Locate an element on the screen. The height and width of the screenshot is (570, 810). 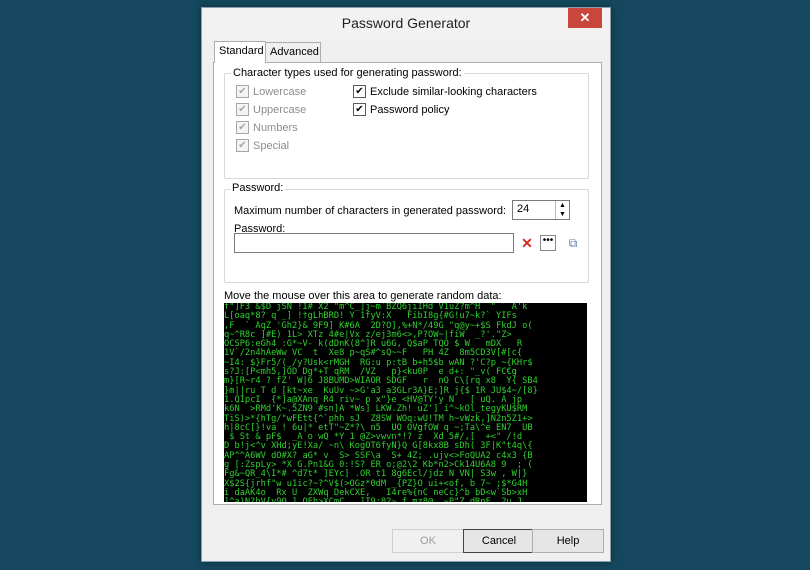
password-policy-check-icon: ✔ is located at coordinates (359, 109).